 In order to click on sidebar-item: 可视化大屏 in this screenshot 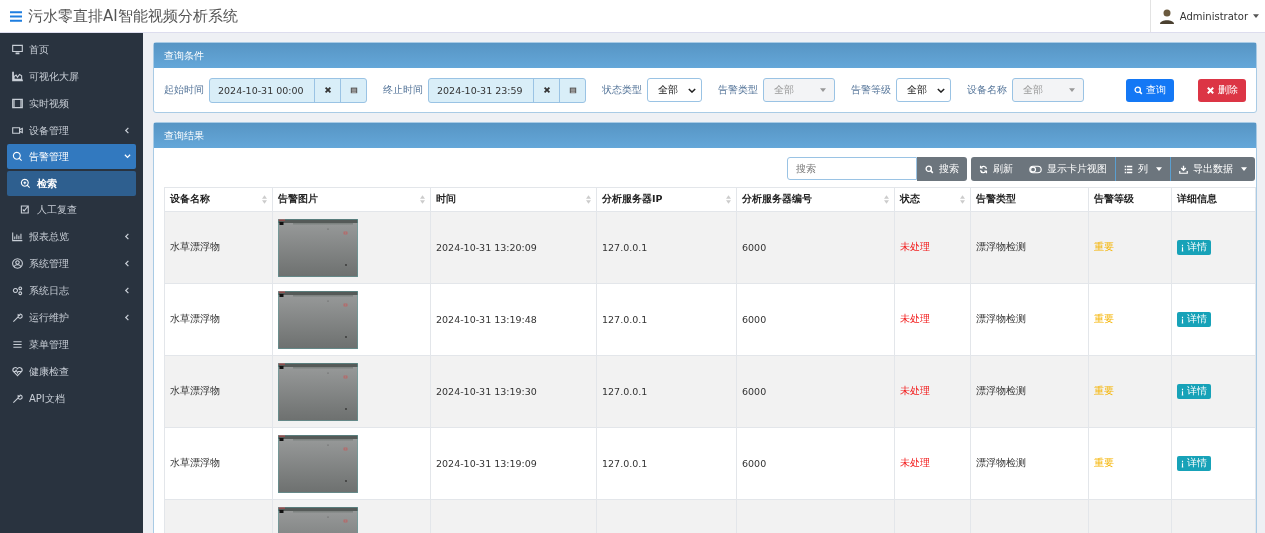, I will do `click(71, 76)`.